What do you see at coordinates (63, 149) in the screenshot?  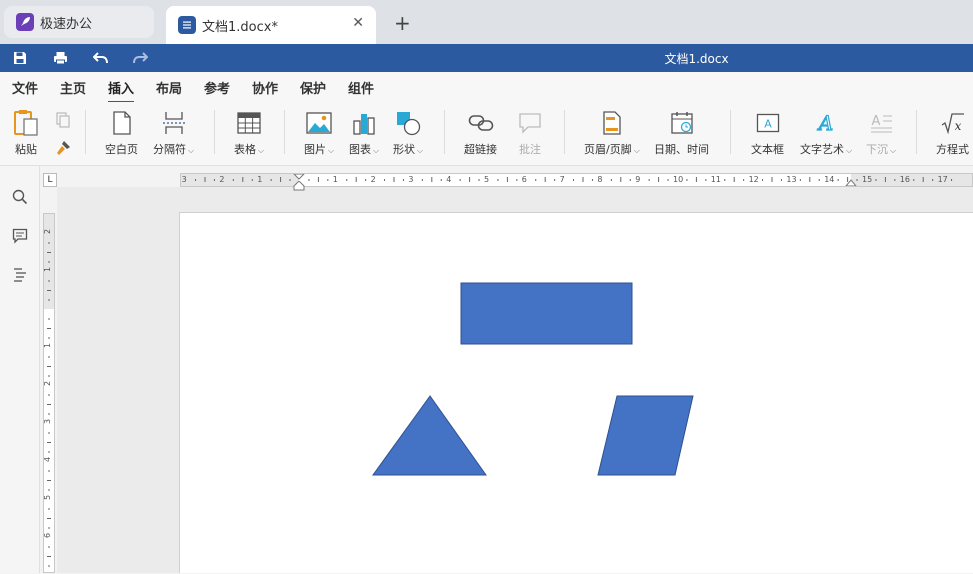 I see `format-painter-icon` at bounding box center [63, 149].